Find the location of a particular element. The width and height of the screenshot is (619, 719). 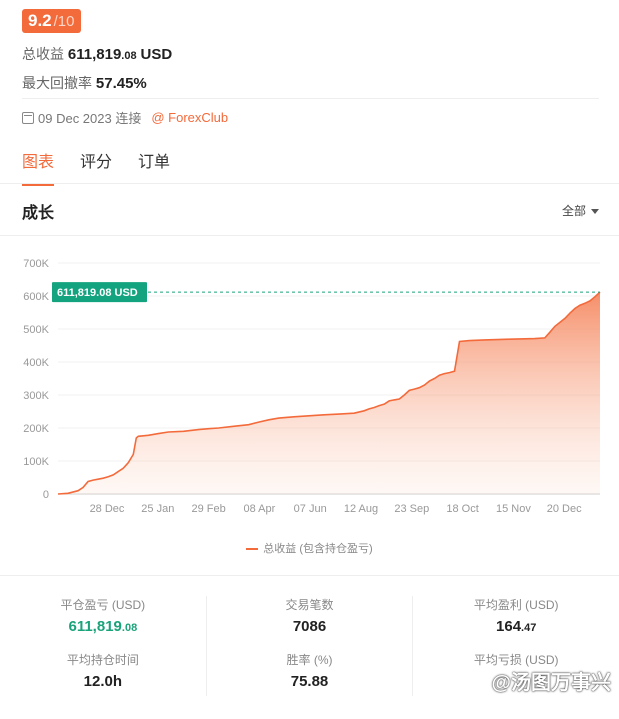

closed-pnl-value: 611,819.08 is located at coordinates (103, 626).